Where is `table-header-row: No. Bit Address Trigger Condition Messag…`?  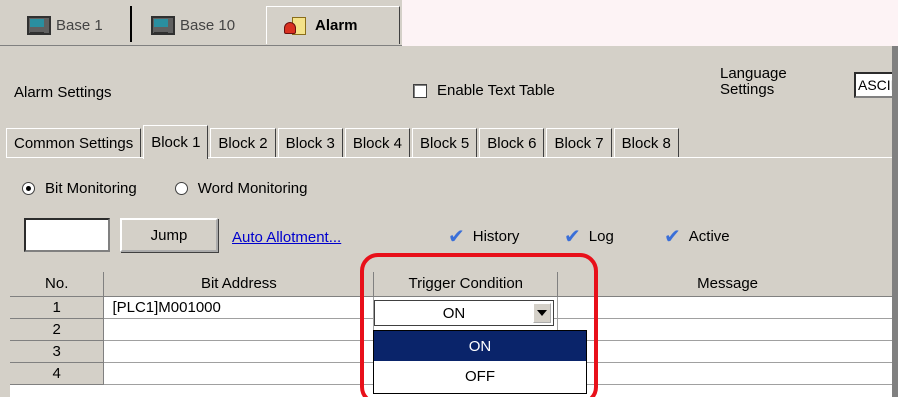 table-header-row: No. Bit Address Trigger Condition Messag… is located at coordinates (454, 284).